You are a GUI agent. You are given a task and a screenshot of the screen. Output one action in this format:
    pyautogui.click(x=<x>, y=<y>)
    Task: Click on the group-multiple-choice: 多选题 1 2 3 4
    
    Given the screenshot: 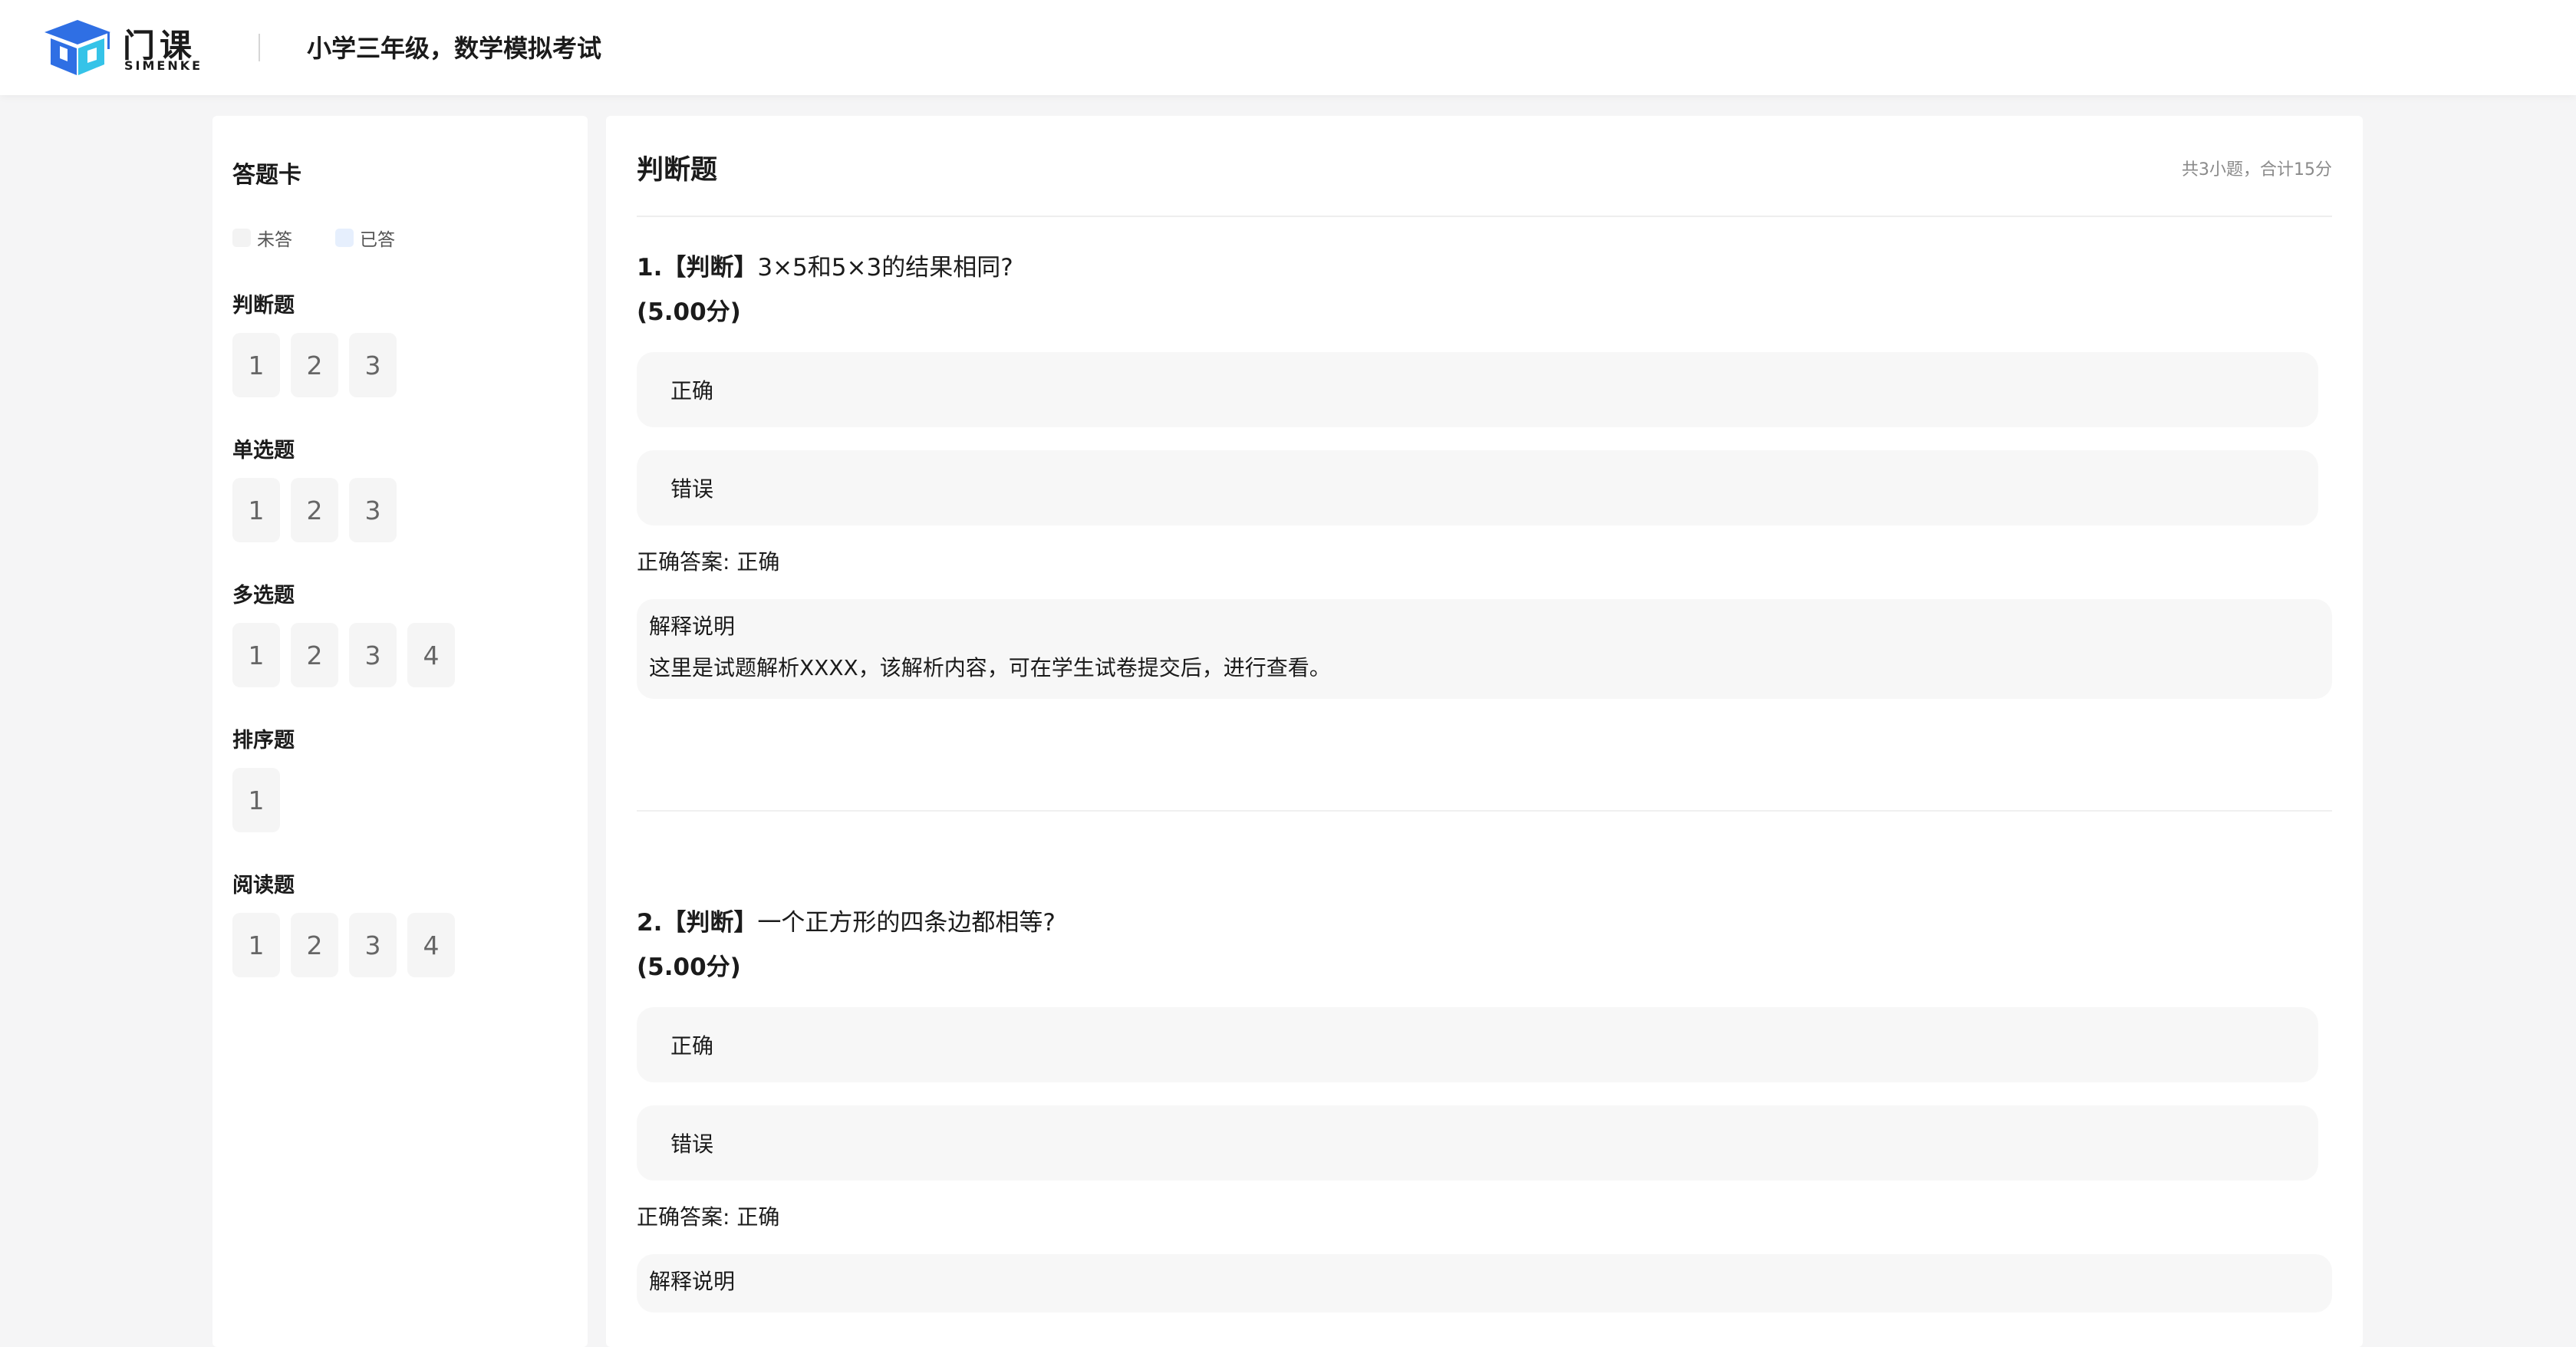 What is the action you would take?
    pyautogui.click(x=349, y=633)
    